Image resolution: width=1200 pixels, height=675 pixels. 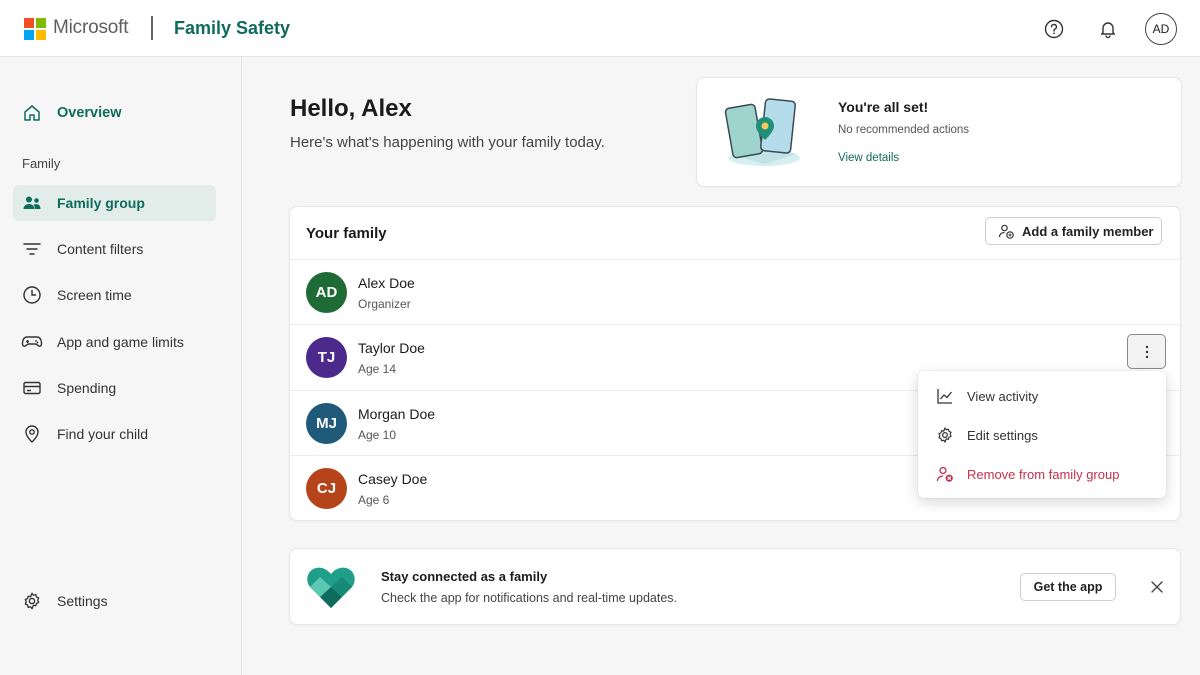 I want to click on sidebar-item-app-game-limits: App and game limits, so click(x=114, y=342).